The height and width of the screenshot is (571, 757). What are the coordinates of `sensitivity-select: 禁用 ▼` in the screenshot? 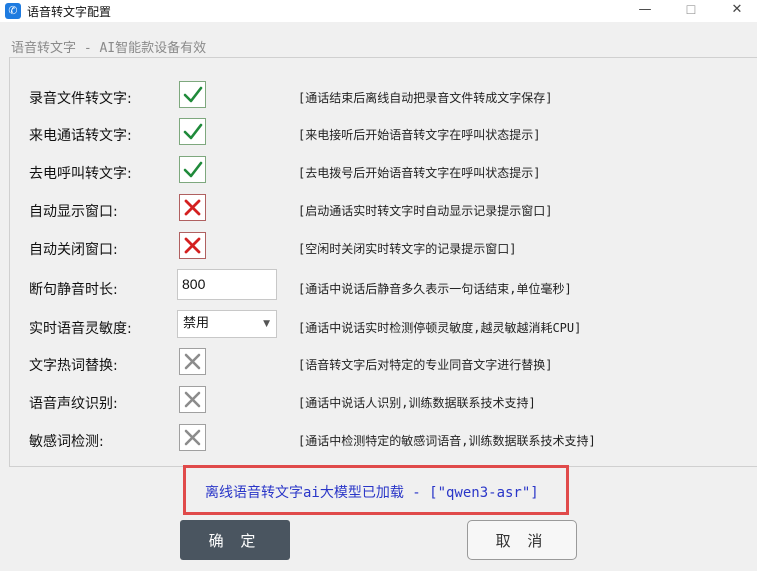 It's located at (227, 324).